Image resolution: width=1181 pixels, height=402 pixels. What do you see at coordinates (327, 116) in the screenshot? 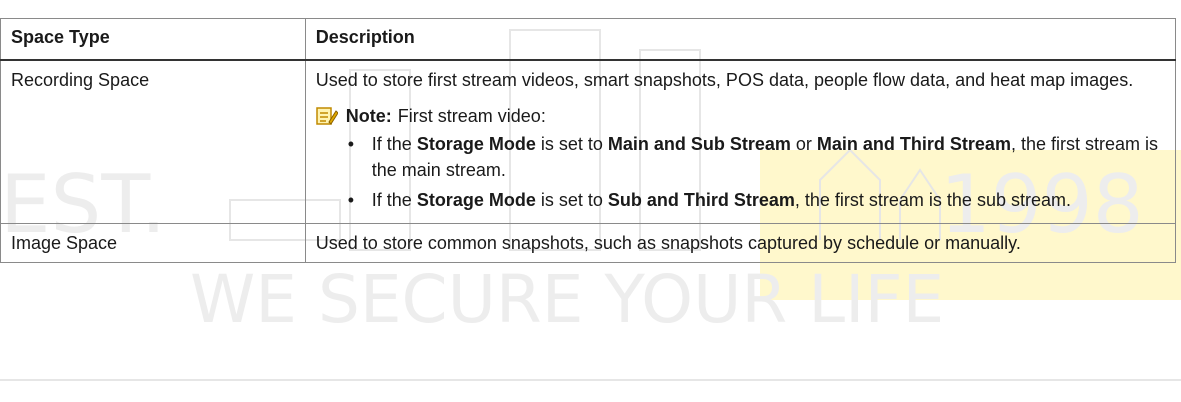
I see `note-icon` at bounding box center [327, 116].